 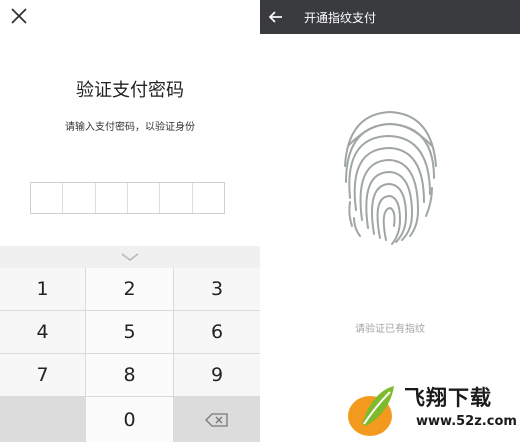 I want to click on logo-icon, so click(x=371, y=411).